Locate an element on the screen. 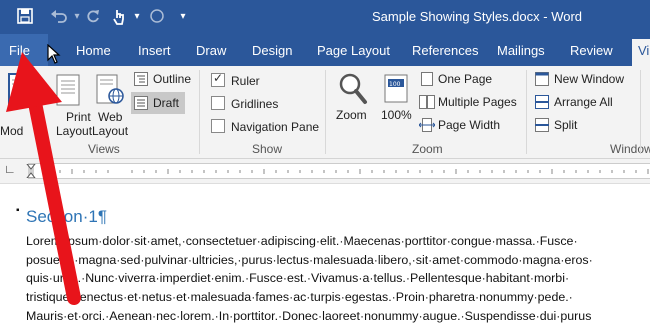  draft-label: Draft is located at coordinates (166, 103).